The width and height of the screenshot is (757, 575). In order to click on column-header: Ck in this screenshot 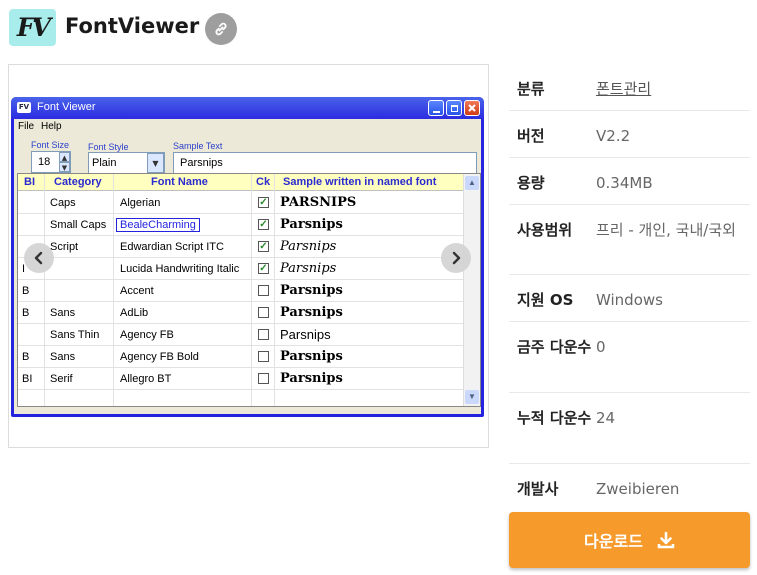, I will do `click(263, 182)`.